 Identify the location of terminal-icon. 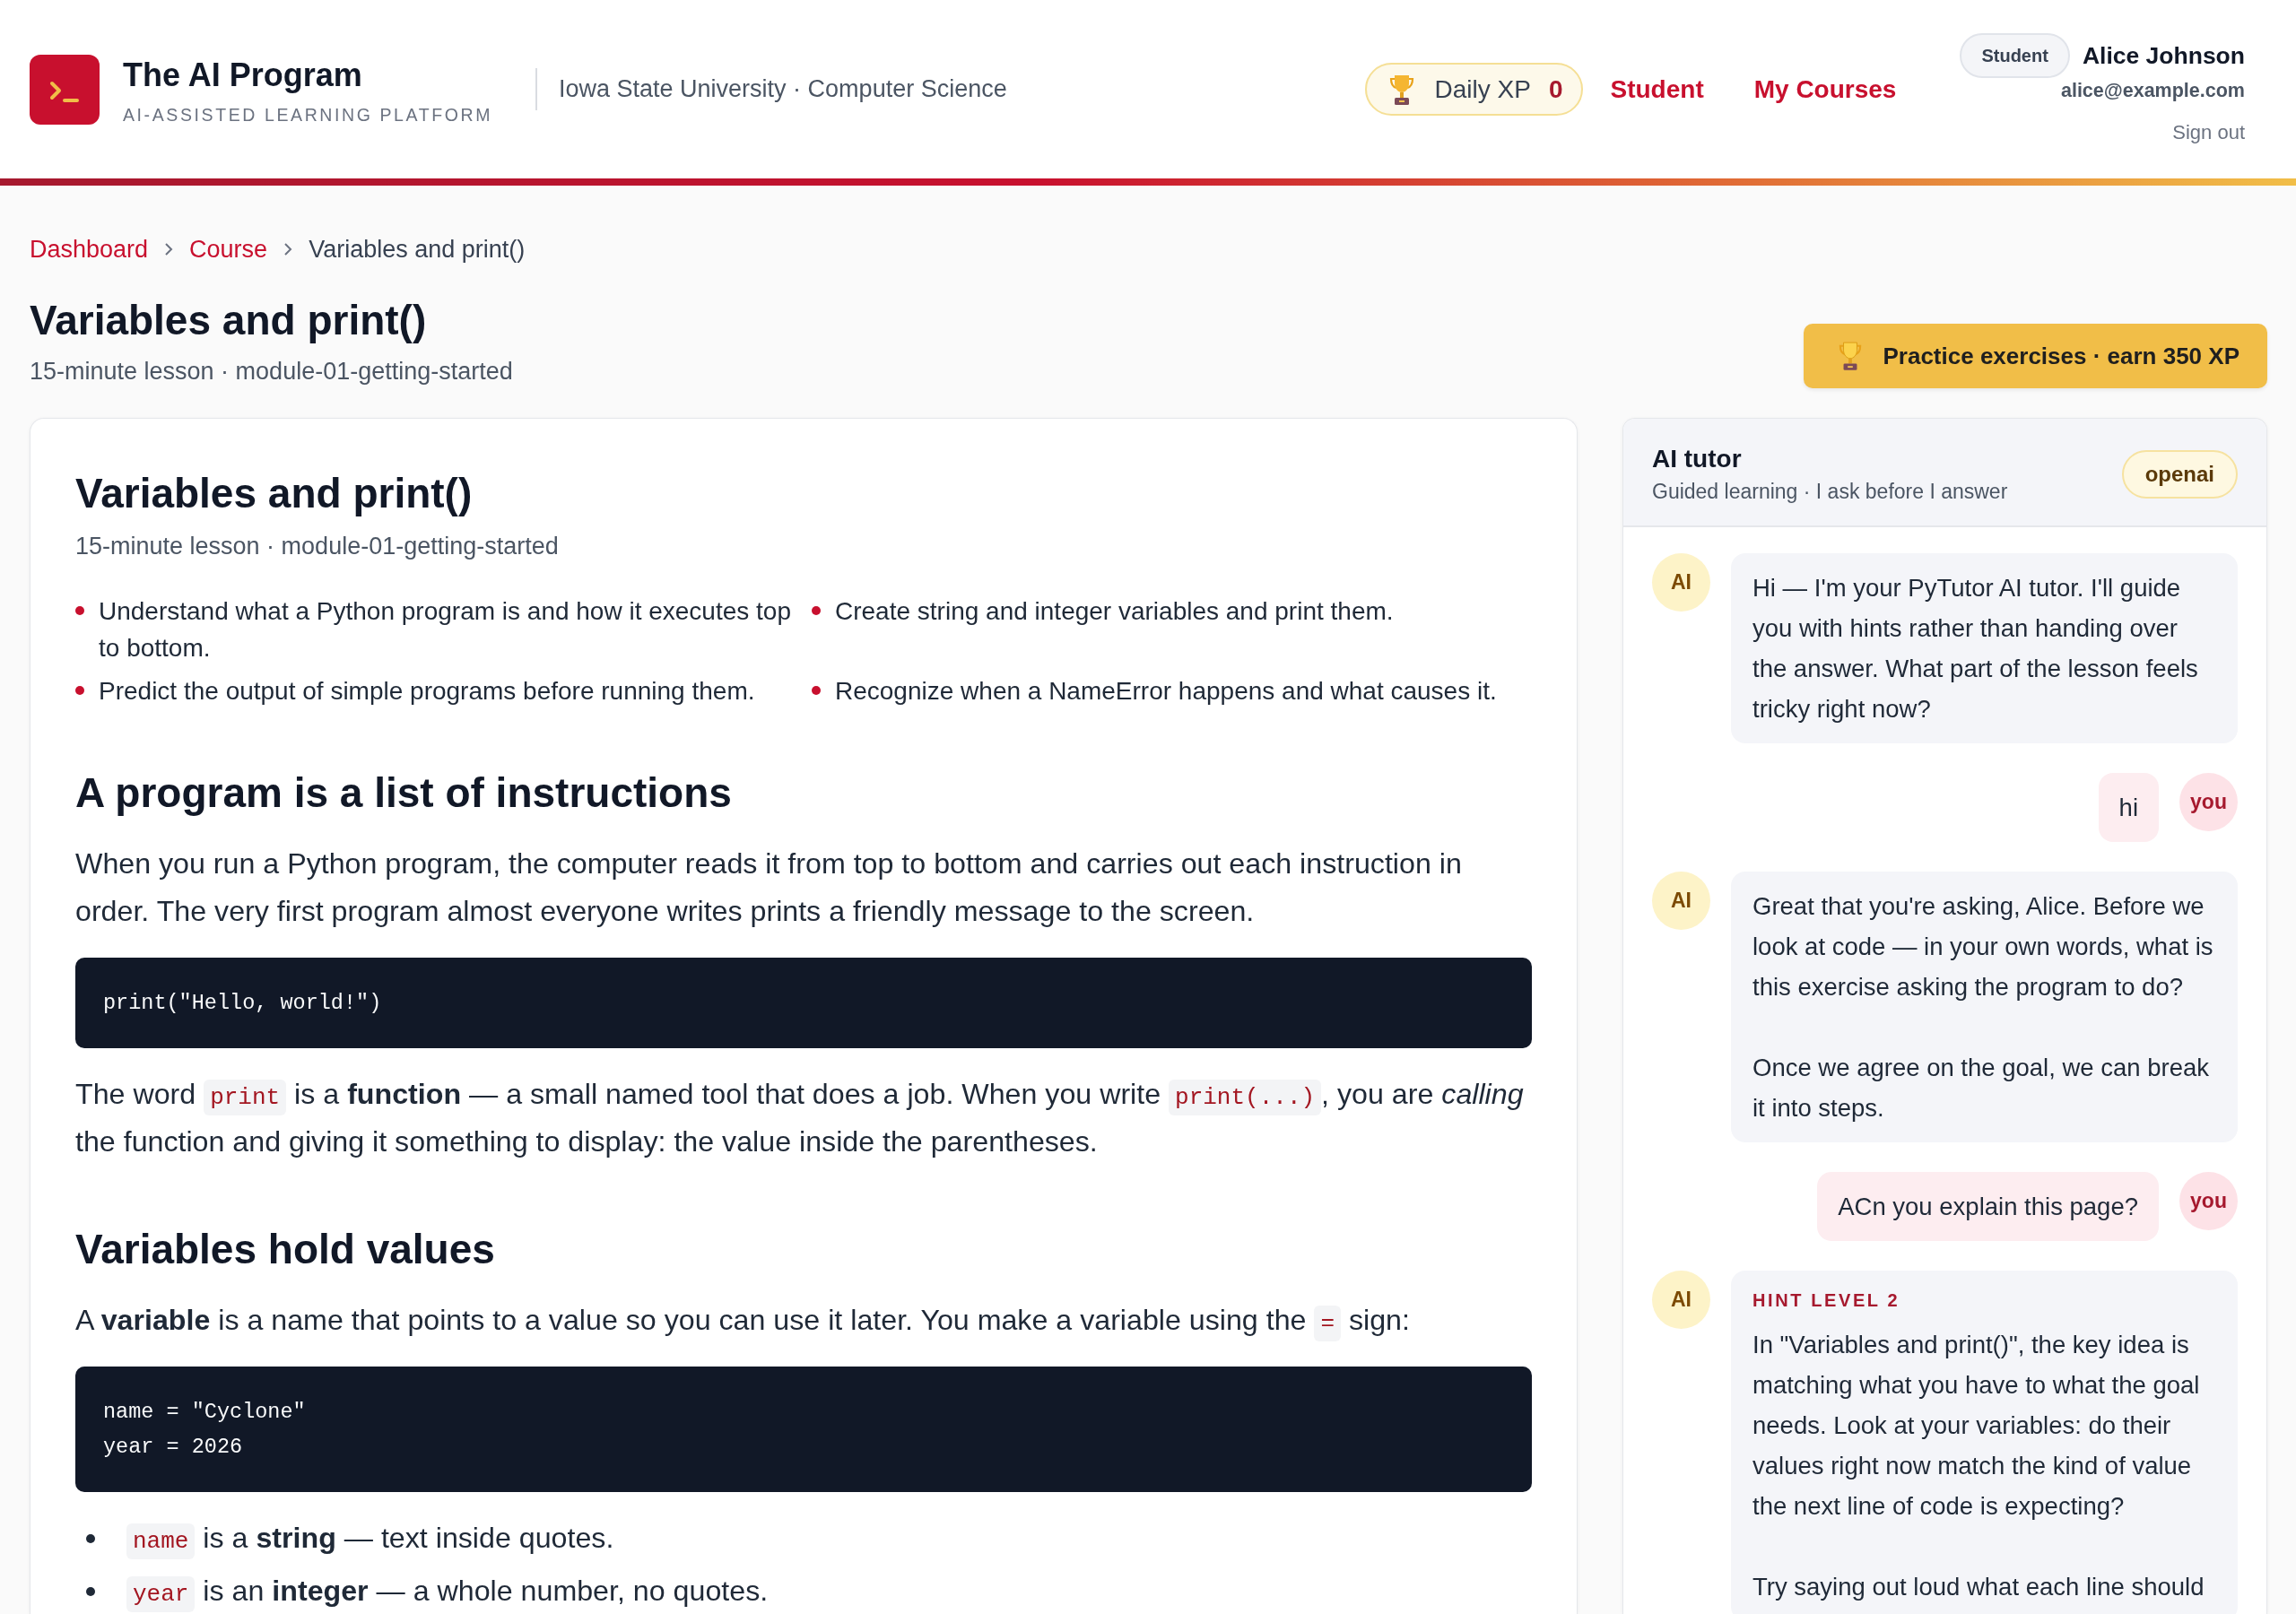
(65, 89).